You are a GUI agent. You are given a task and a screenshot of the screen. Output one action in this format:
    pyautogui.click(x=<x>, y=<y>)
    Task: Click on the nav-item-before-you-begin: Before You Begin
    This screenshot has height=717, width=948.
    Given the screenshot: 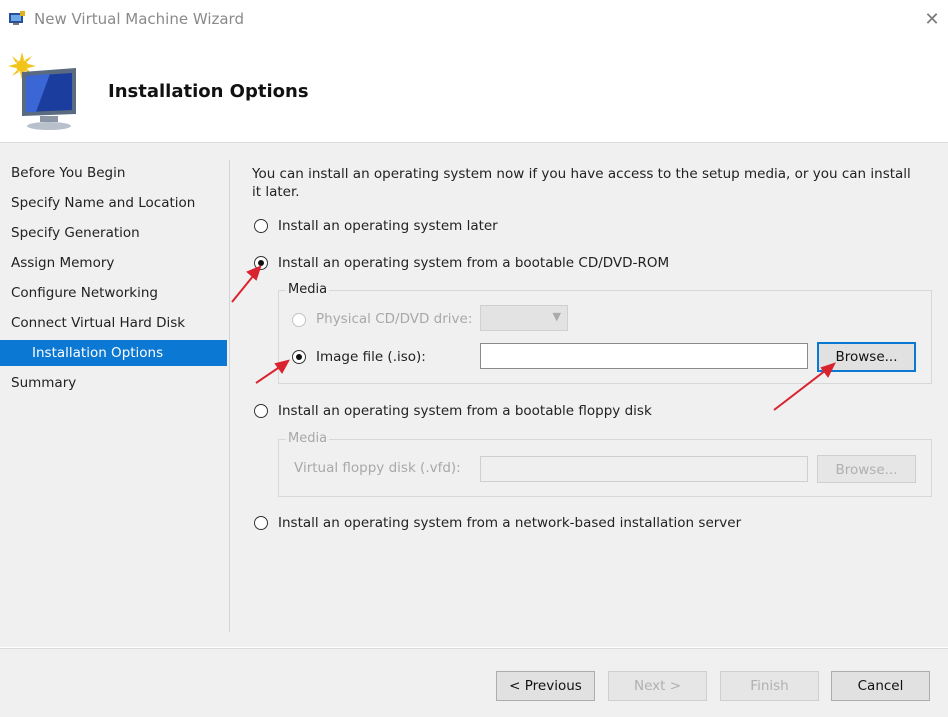 What is the action you would take?
    pyautogui.click(x=118, y=173)
    